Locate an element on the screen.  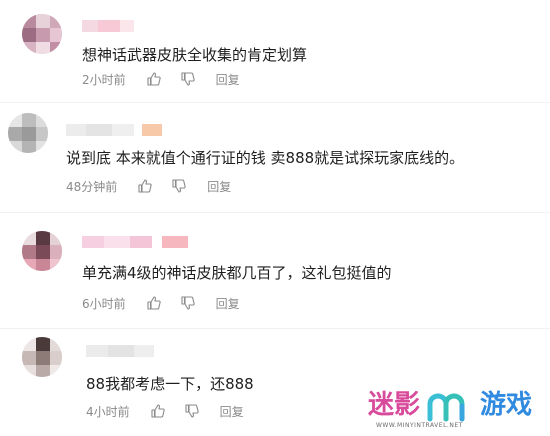
comment-meta: 4小时前 回复 is located at coordinates (165, 411).